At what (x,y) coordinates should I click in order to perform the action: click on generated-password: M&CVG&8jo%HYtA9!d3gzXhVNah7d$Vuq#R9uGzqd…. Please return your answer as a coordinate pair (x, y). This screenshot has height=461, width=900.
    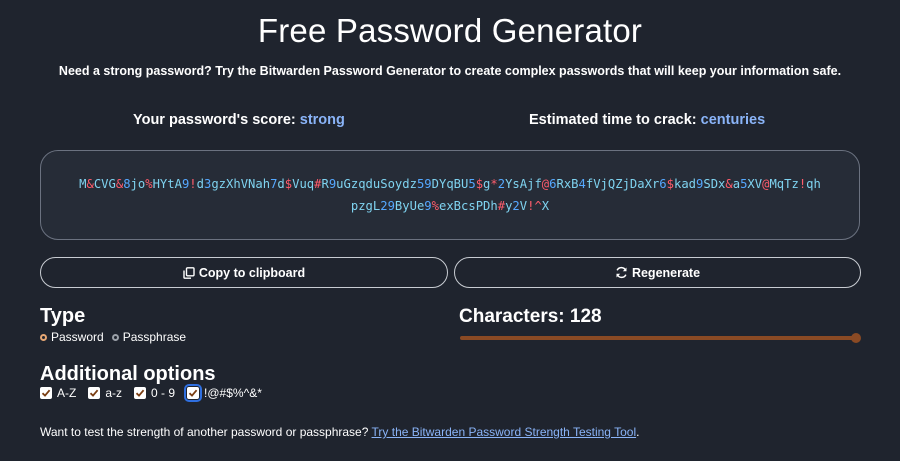
    Looking at the image, I should click on (450, 195).